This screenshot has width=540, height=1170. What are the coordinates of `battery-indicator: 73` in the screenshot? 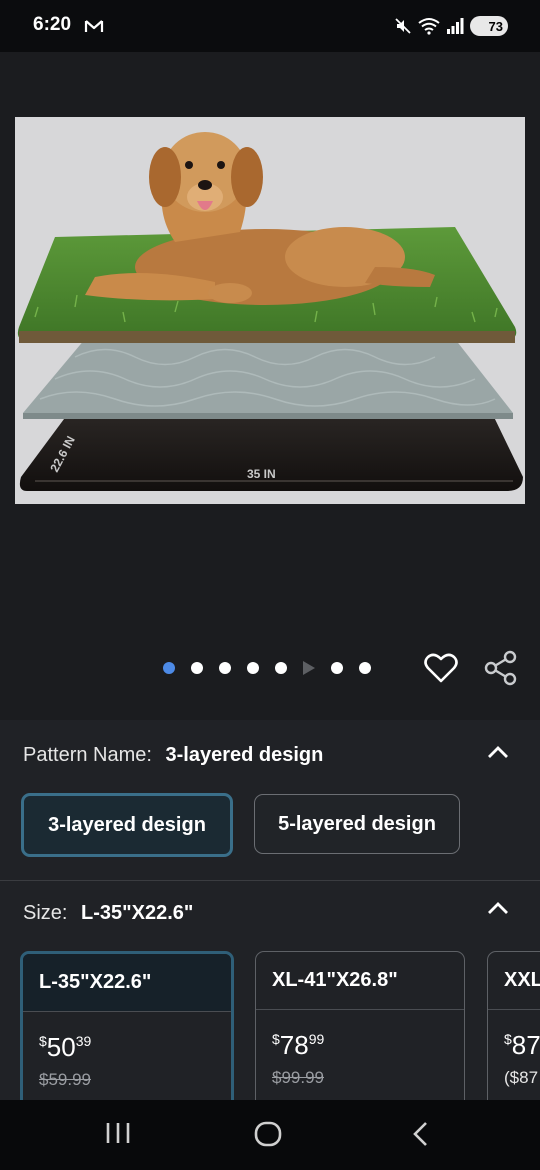 It's located at (489, 26).